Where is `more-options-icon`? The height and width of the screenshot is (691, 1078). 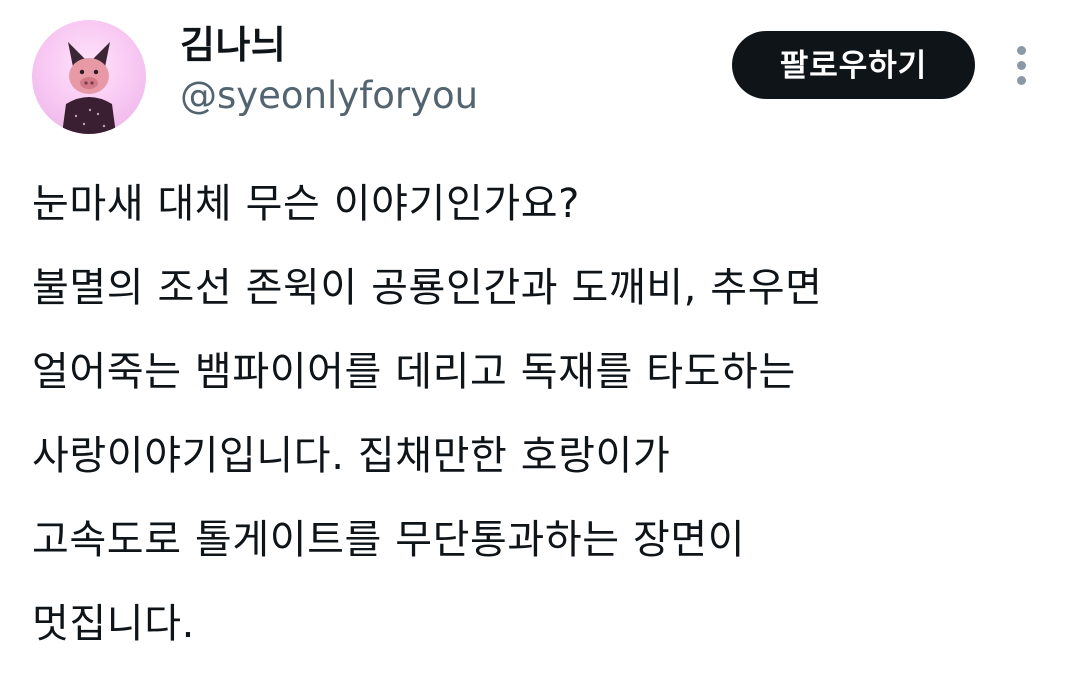
more-options-icon is located at coordinates (1022, 66).